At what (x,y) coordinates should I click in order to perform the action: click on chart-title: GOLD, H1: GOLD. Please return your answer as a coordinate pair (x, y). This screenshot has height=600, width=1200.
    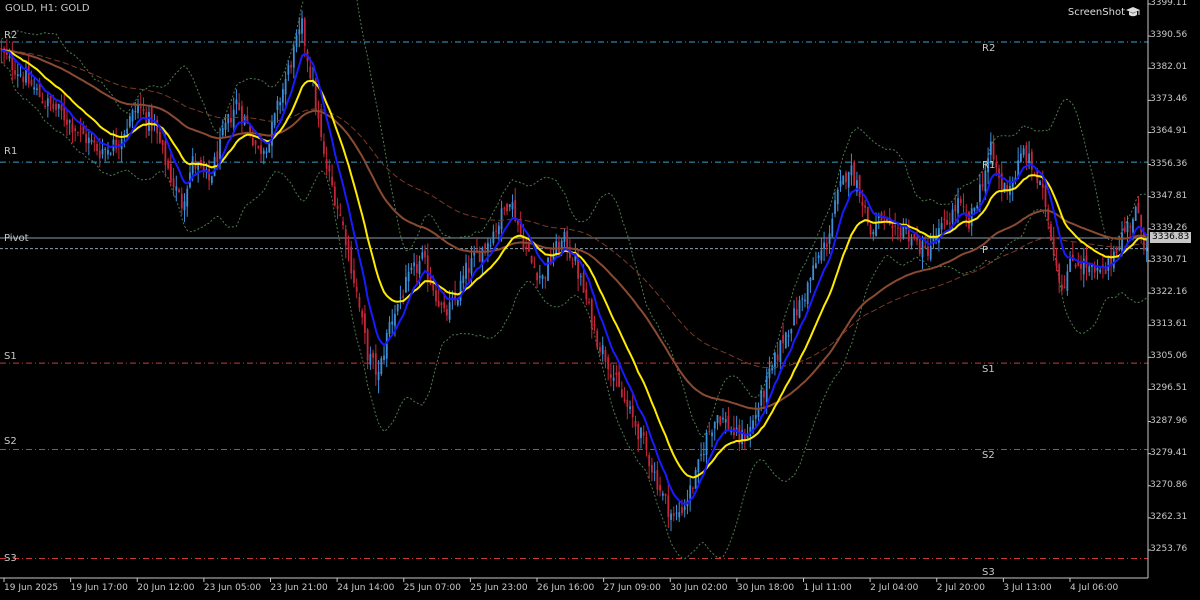
    Looking at the image, I should click on (47, 8).